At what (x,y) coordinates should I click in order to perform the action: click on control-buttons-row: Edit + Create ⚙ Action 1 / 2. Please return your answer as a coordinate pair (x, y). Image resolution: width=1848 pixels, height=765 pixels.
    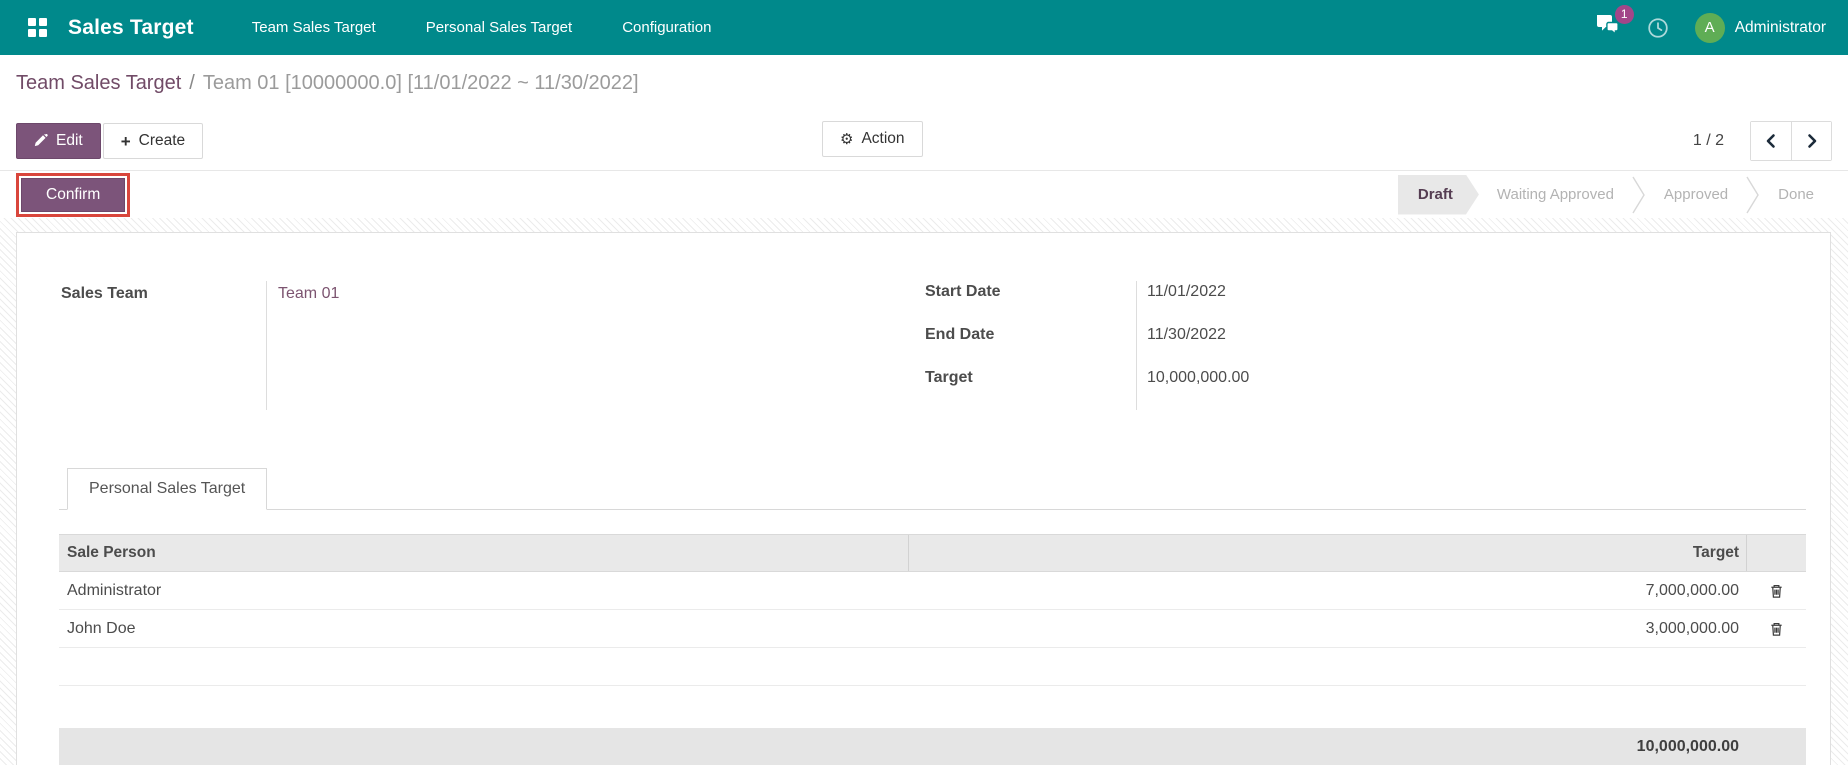
    Looking at the image, I should click on (924, 141).